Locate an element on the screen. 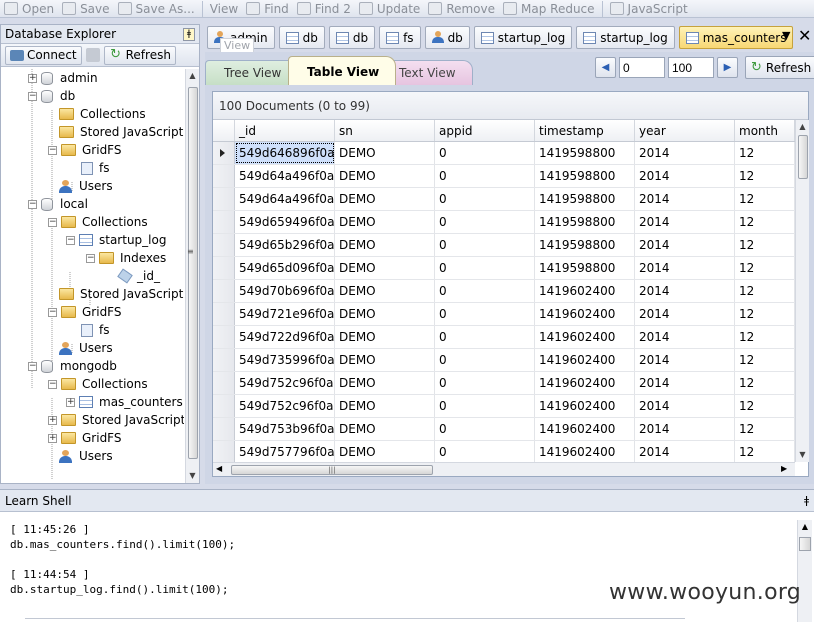 This screenshot has width=814, height=622. tree-node-folder: + Stored JavaScript is located at coordinates (116, 420).